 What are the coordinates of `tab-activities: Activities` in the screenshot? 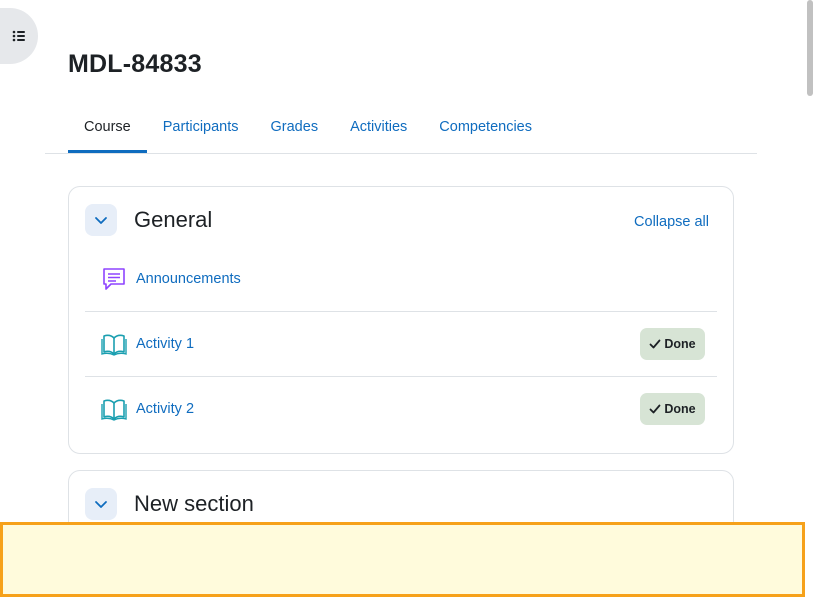 It's located at (378, 127).